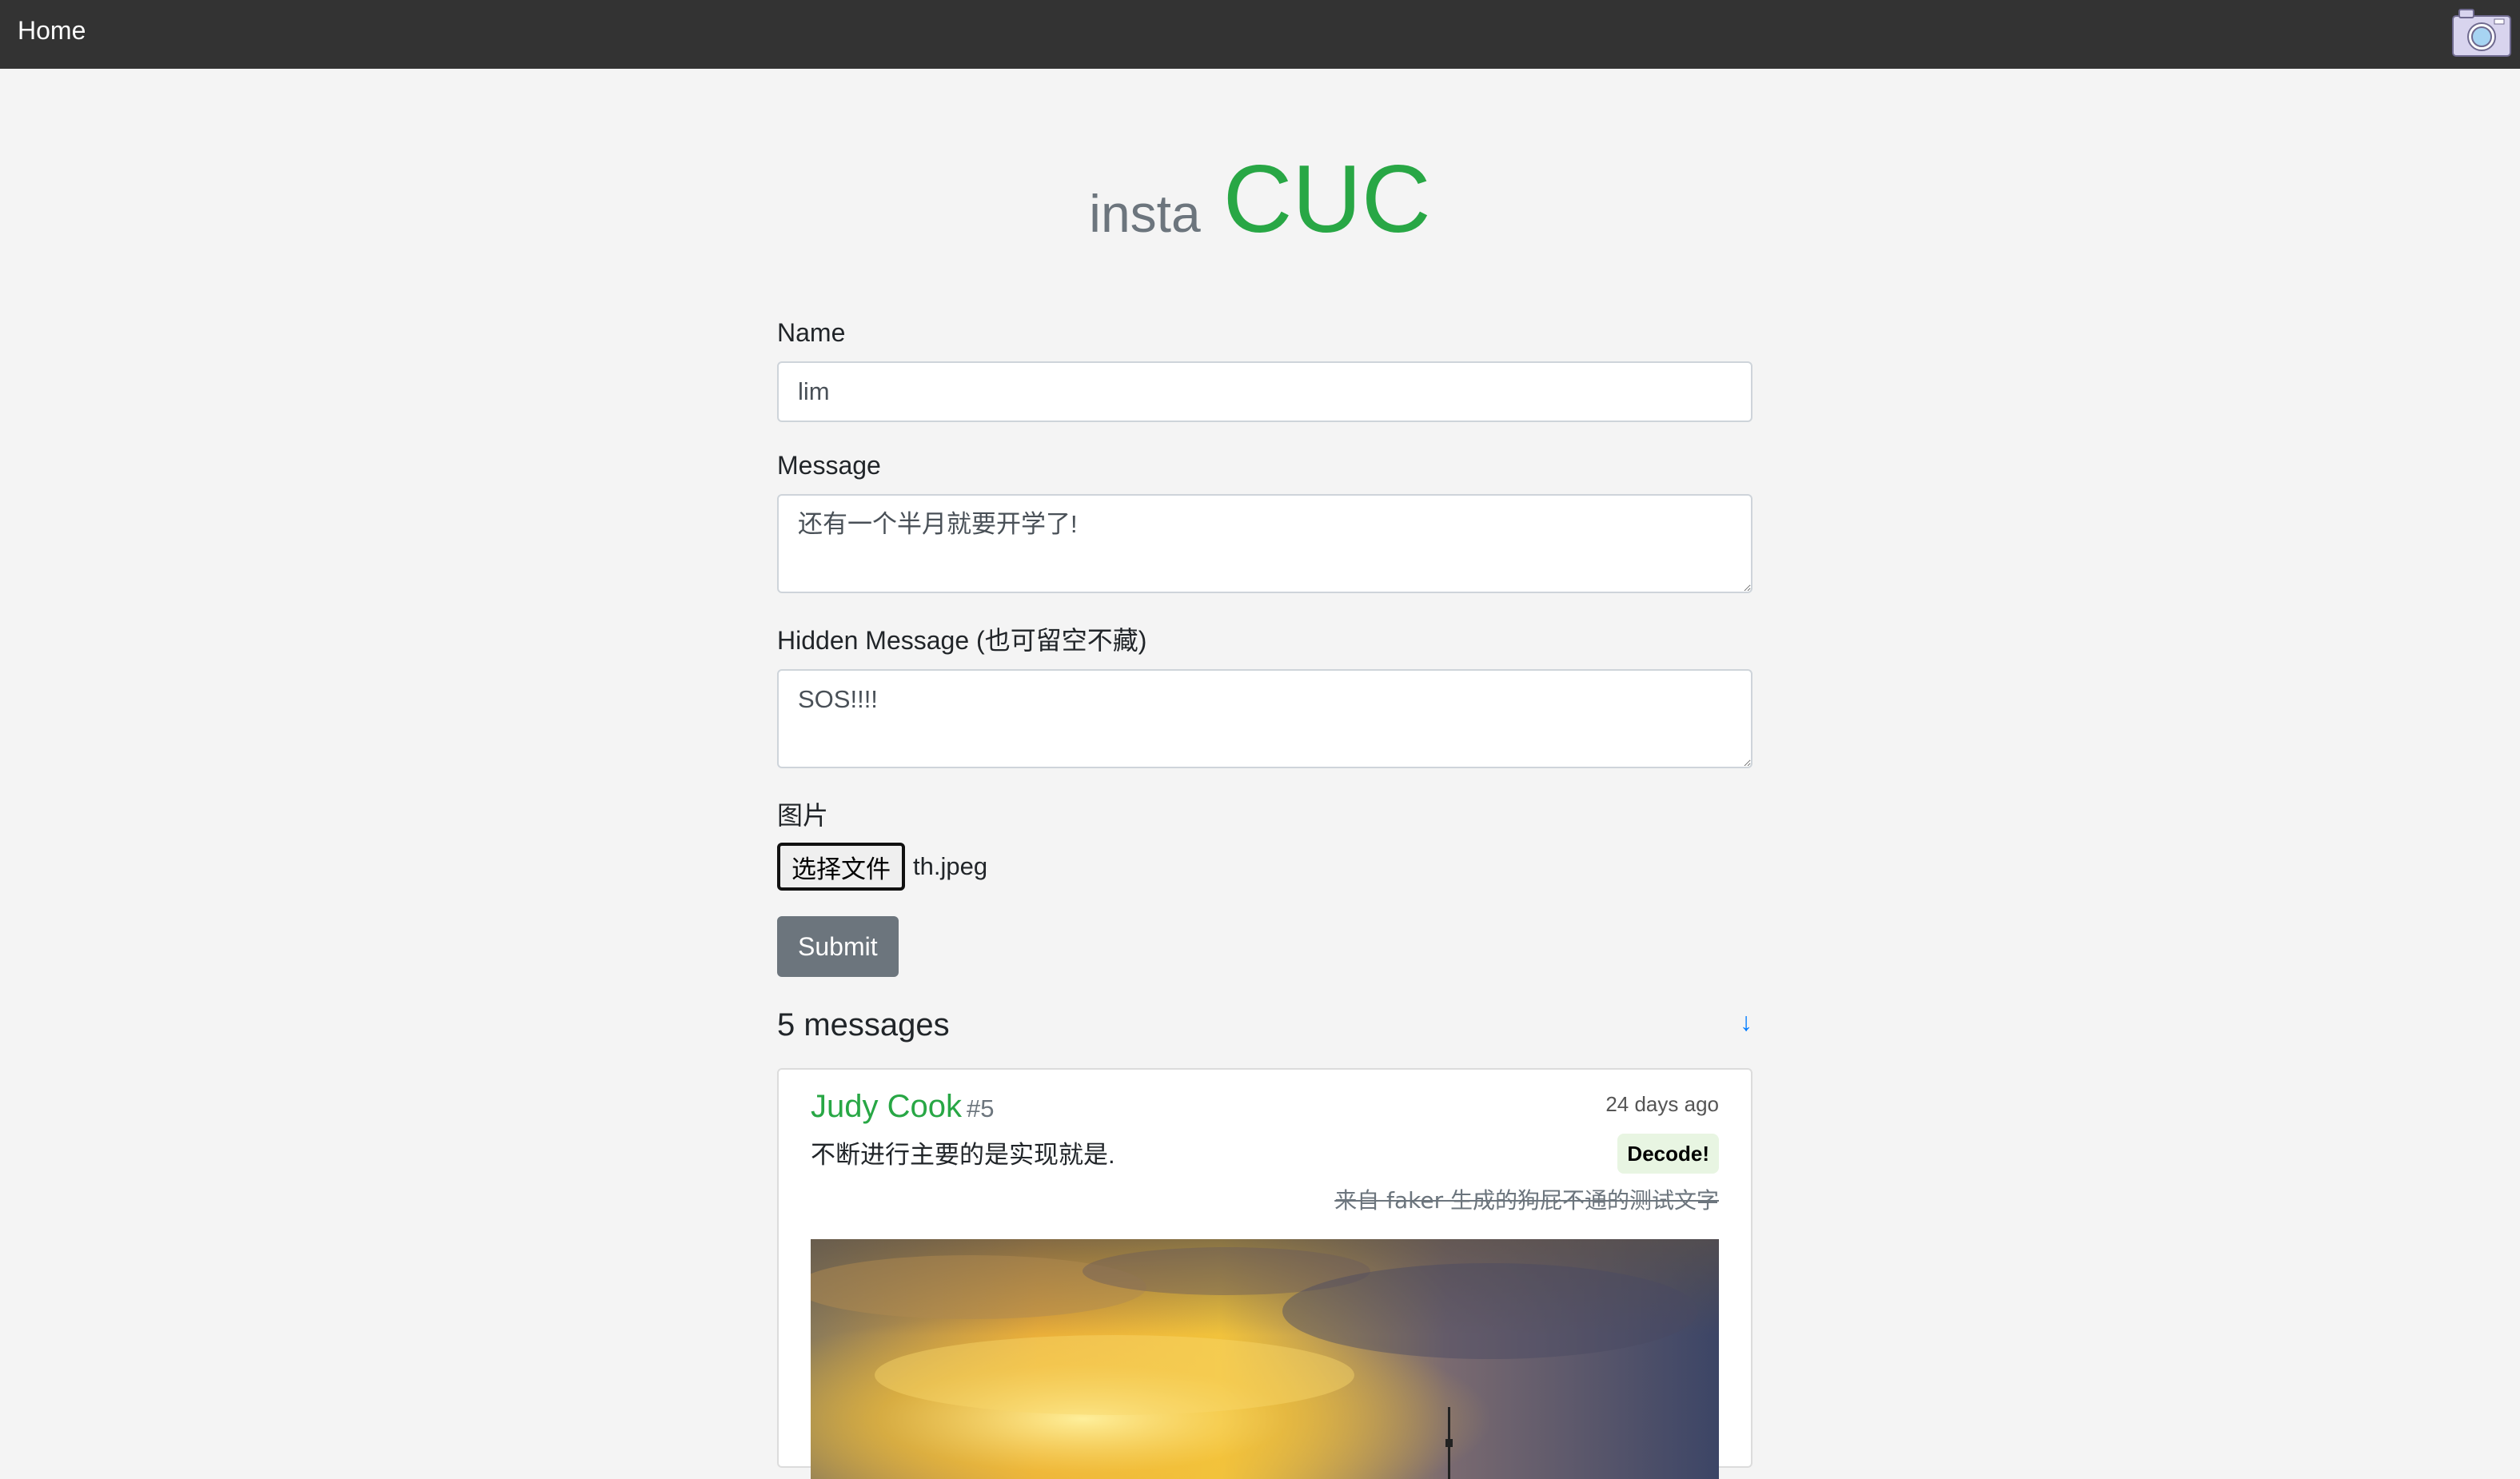 This screenshot has height=1479, width=2520. Describe the element at coordinates (1264, 392) in the screenshot. I see `name-input` at that location.